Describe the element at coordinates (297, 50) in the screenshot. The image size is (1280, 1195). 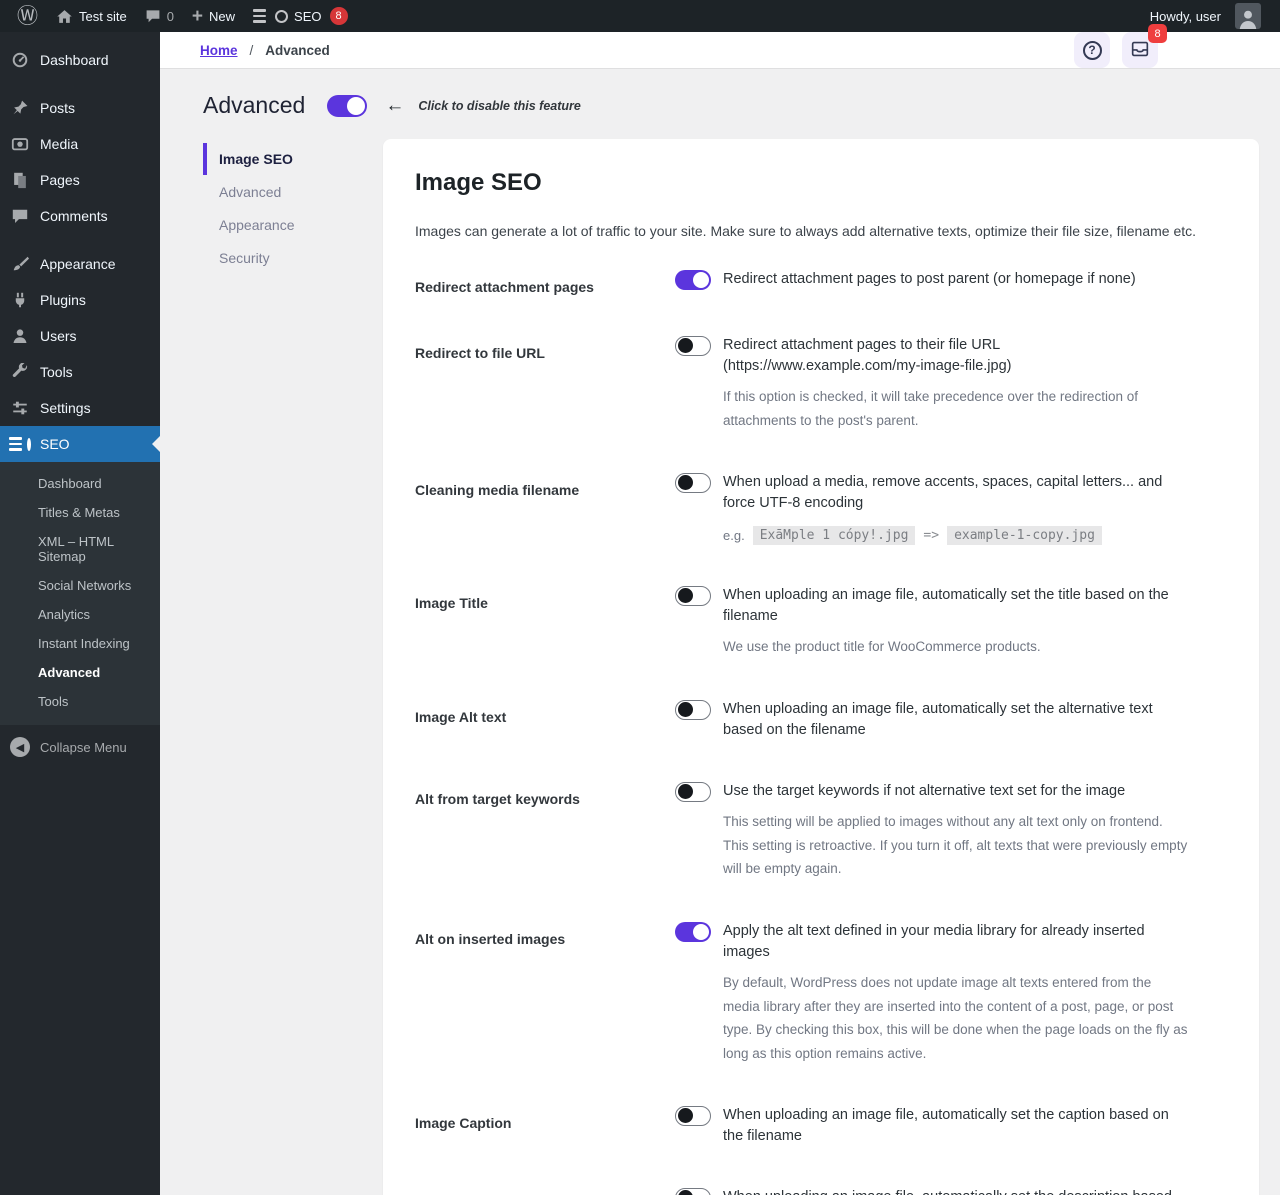
I see `breadcrumb-current: Advanced` at that location.